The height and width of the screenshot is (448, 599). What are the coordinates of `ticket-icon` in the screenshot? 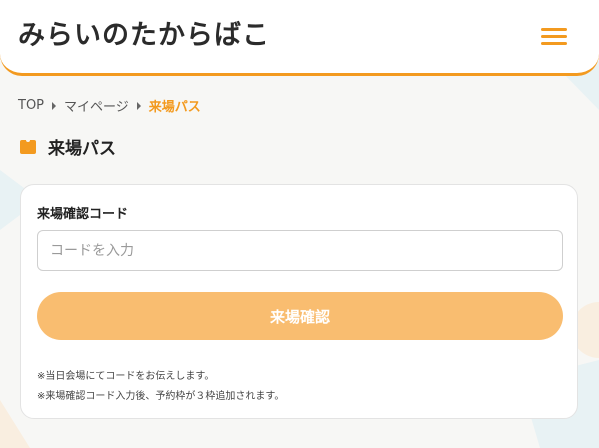 It's located at (28, 145).